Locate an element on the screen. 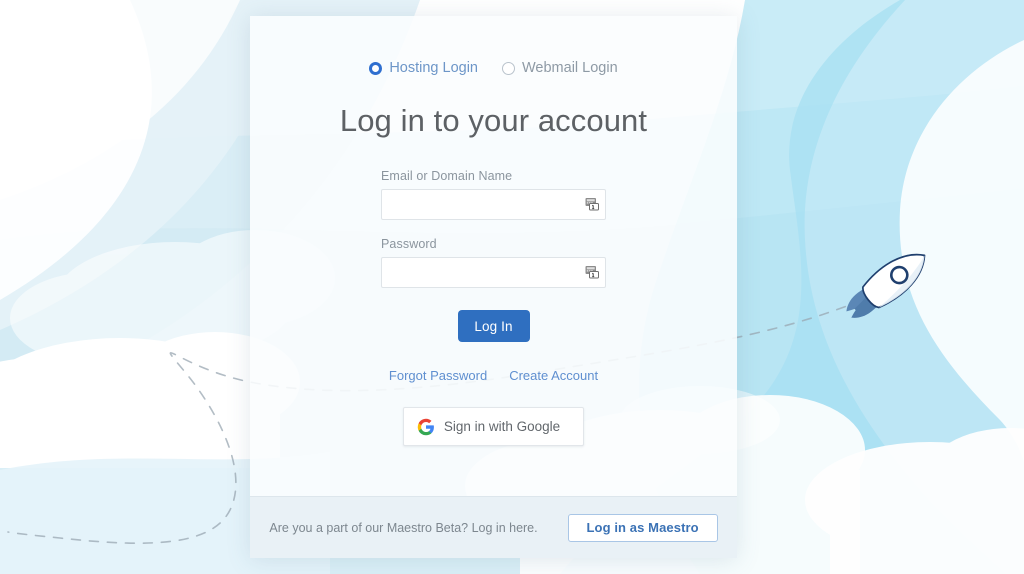  auth-links: Forgot Password Create Account is located at coordinates (493, 375).